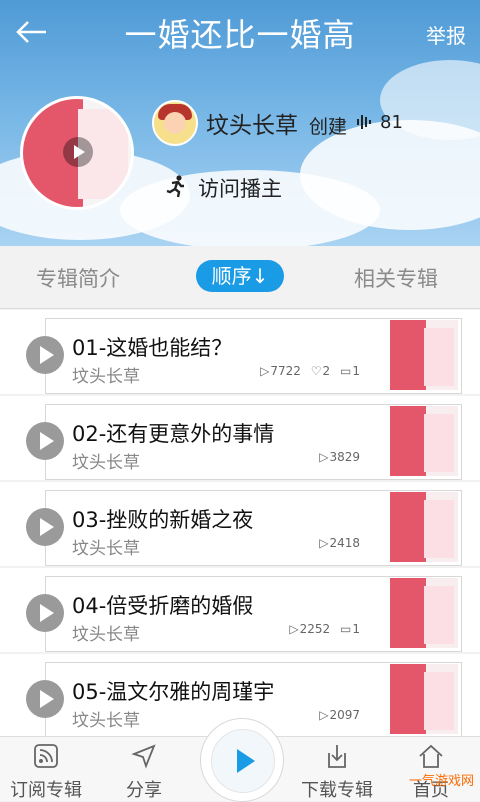 This screenshot has height=802, width=480. What do you see at coordinates (431, 769) in the screenshot?
I see `home-button: 首页` at bounding box center [431, 769].